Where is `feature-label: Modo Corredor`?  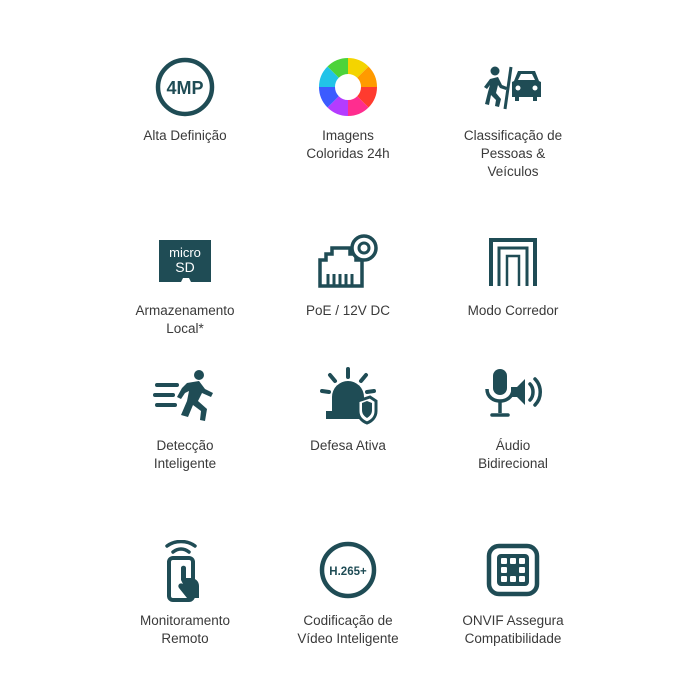 feature-label: Modo Corredor is located at coordinates (513, 310).